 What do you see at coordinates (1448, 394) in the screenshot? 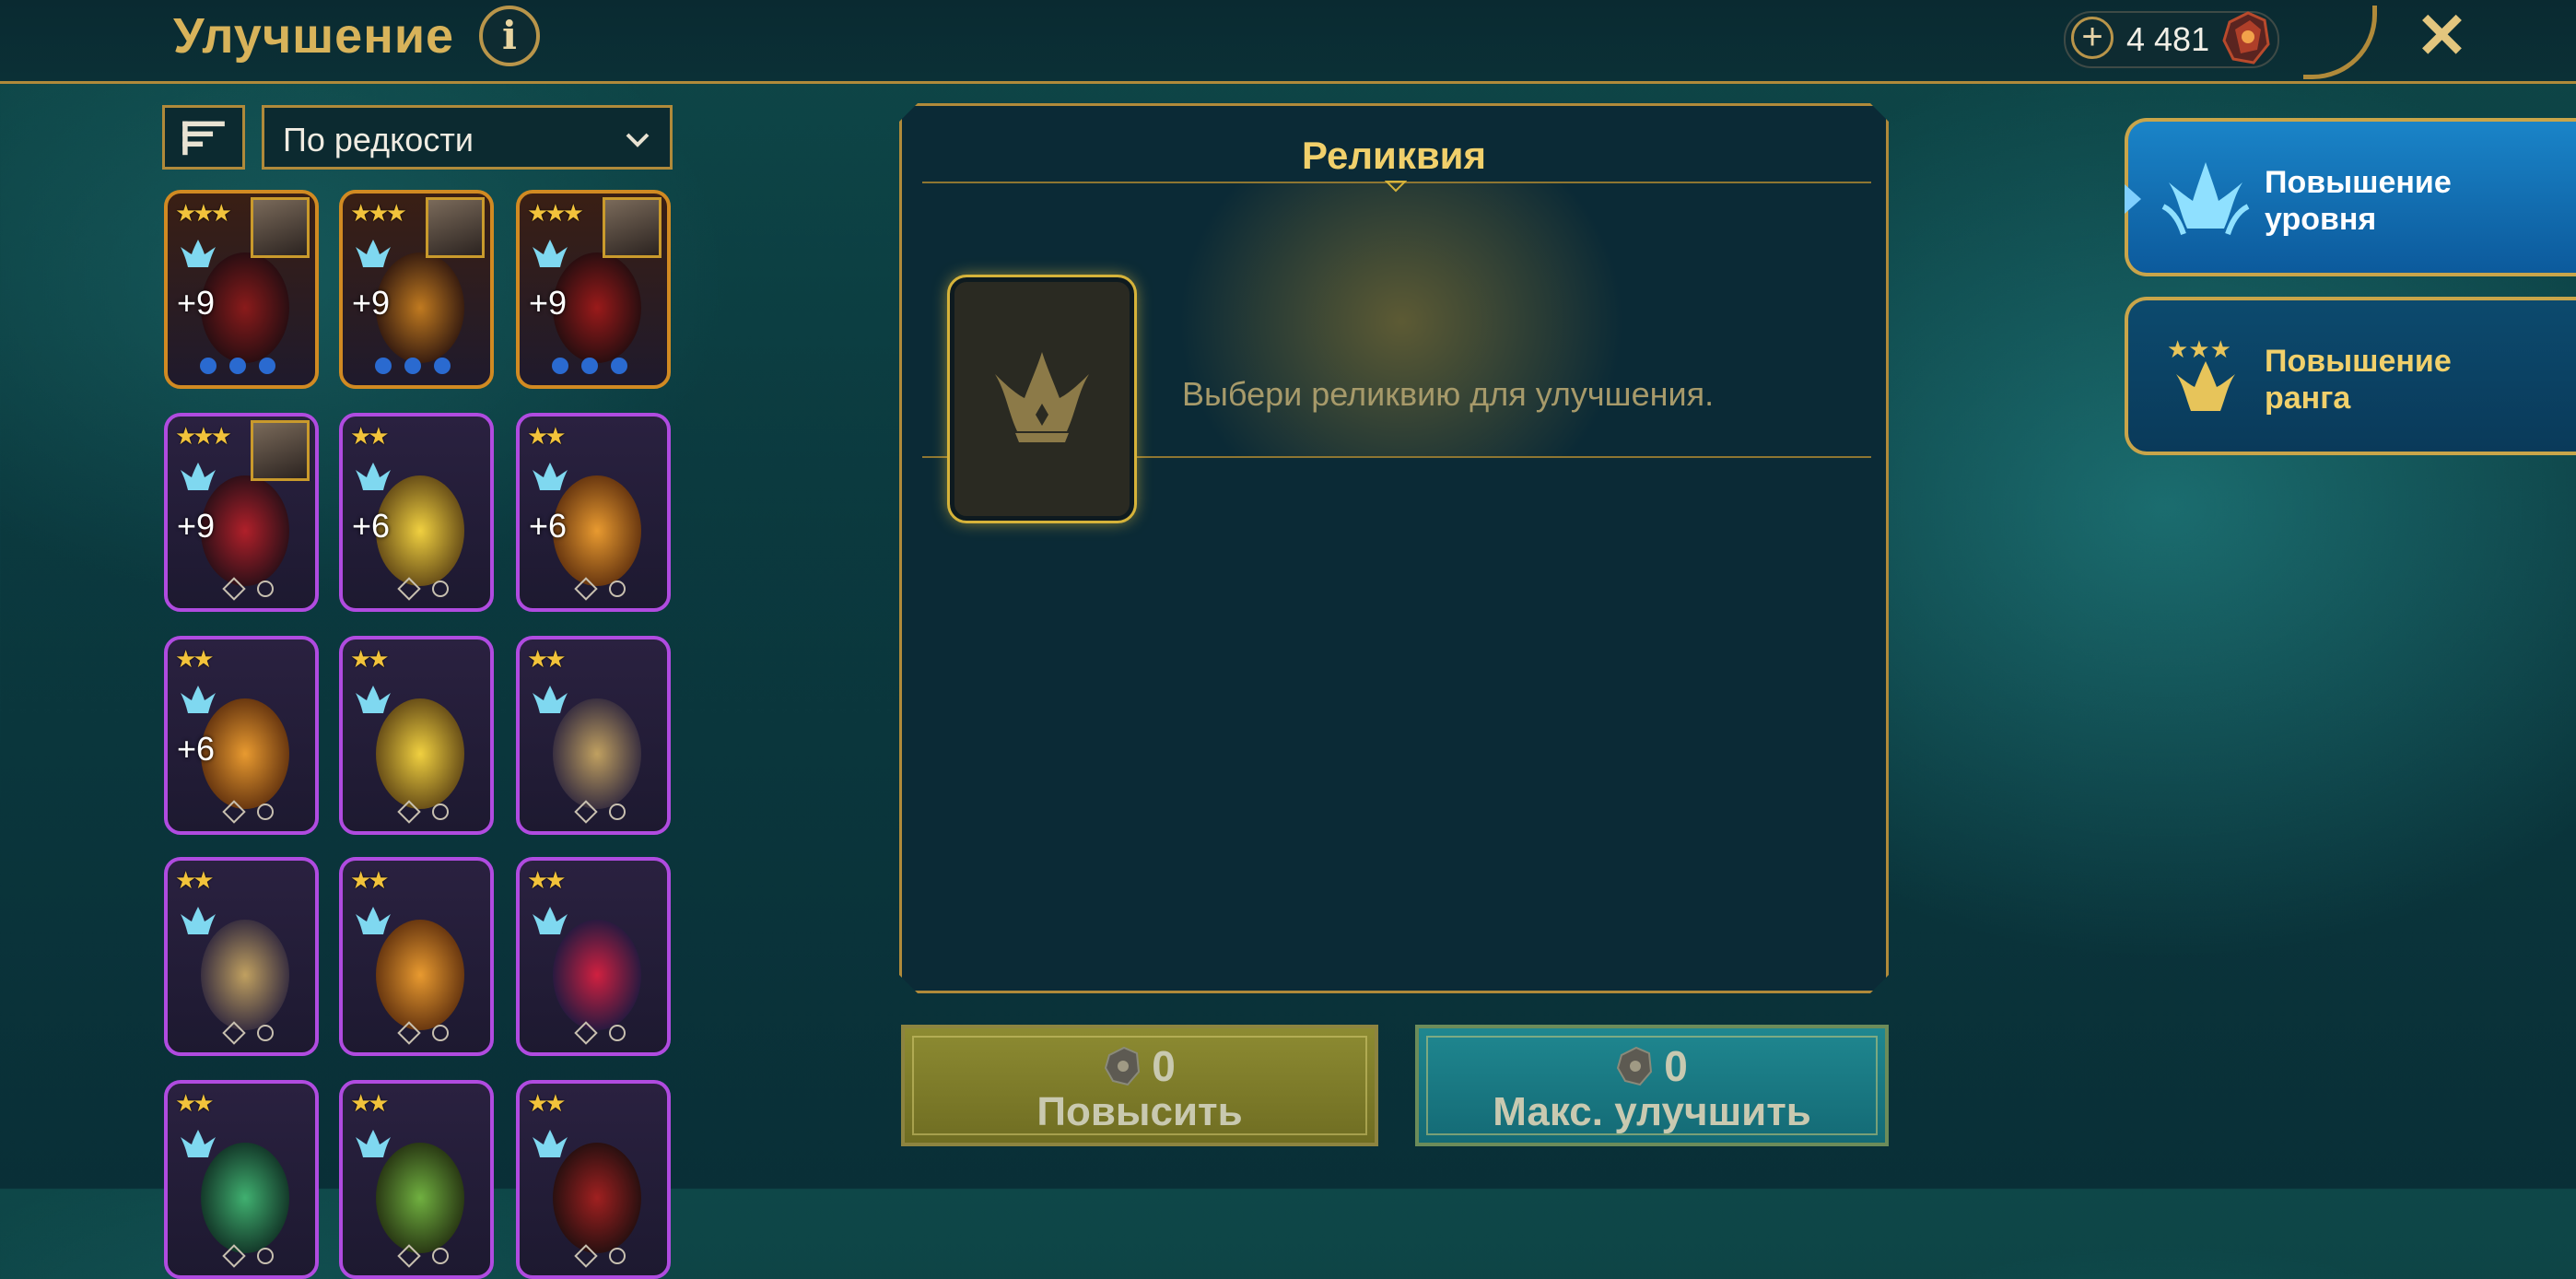
I see `relic-hint-text: Выбери реликвию для улучшения.` at bounding box center [1448, 394].